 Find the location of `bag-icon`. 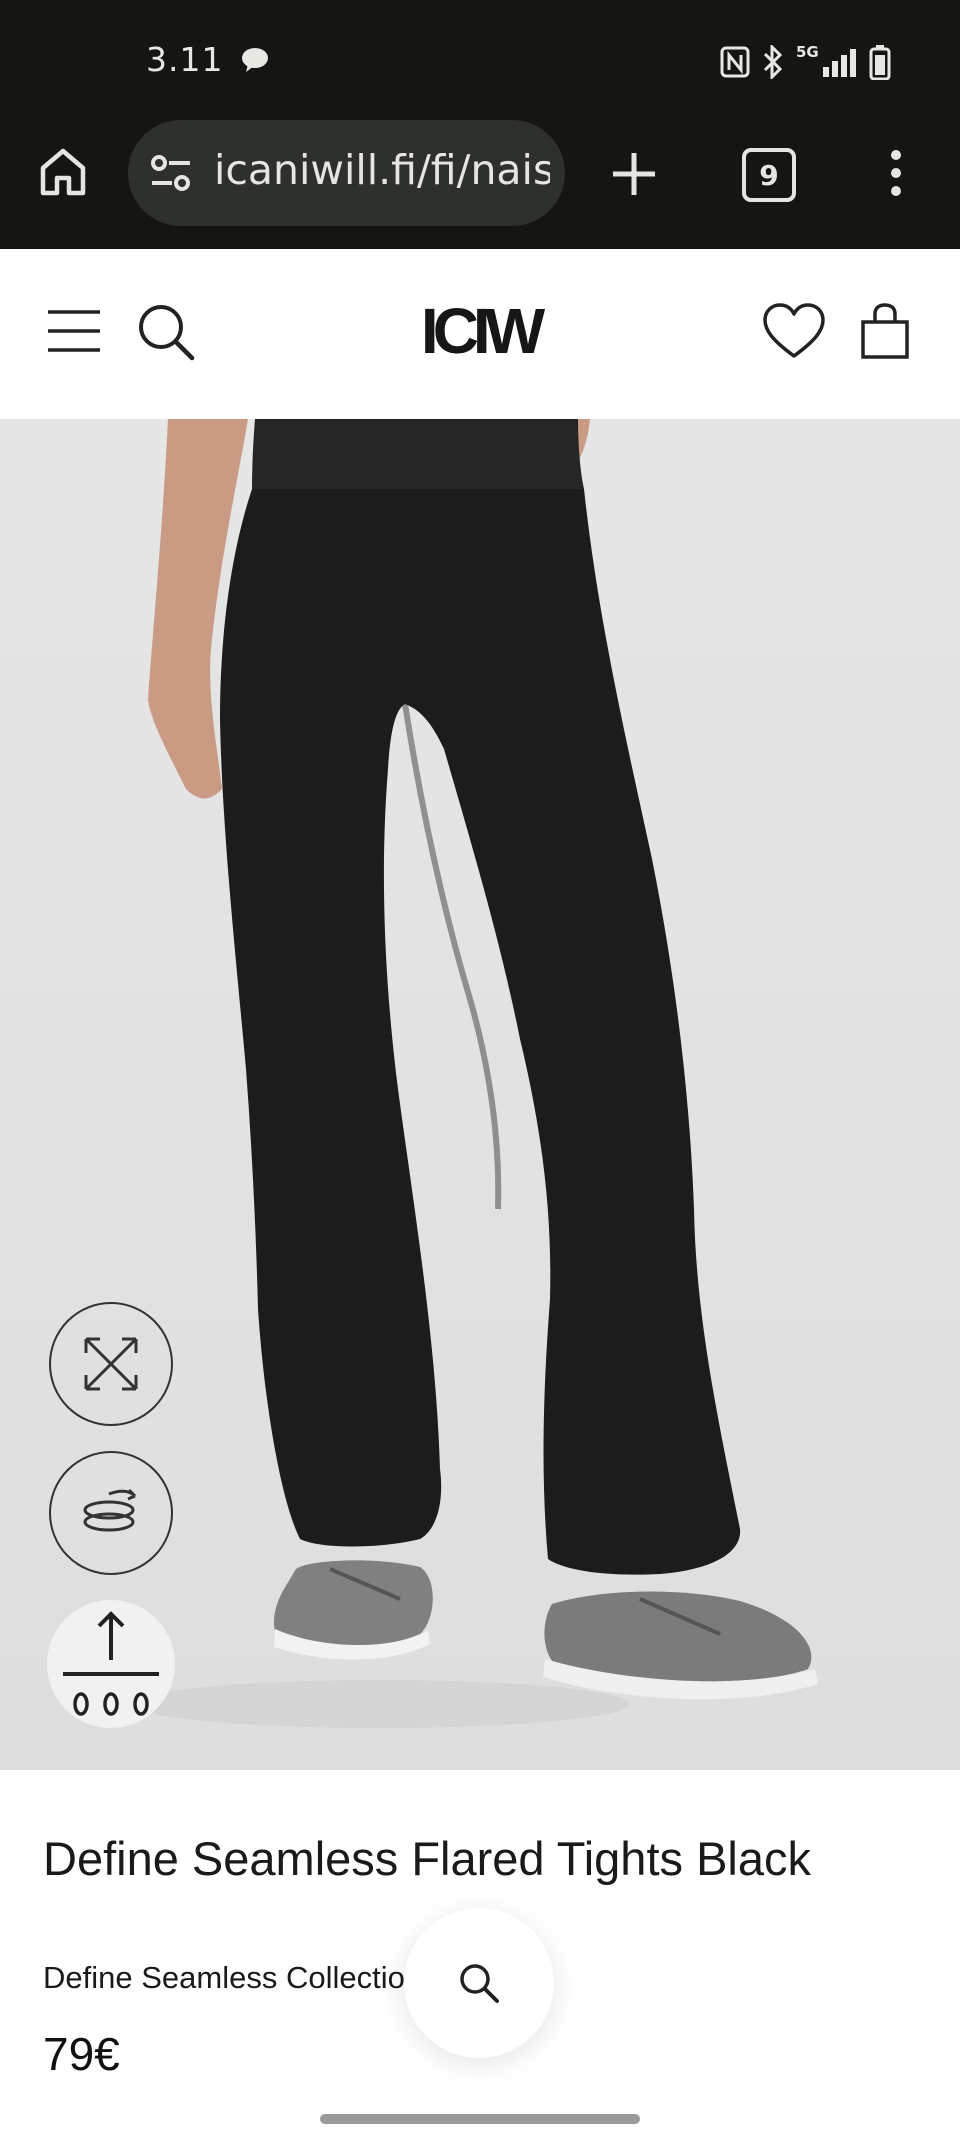

bag-icon is located at coordinates (885, 331).